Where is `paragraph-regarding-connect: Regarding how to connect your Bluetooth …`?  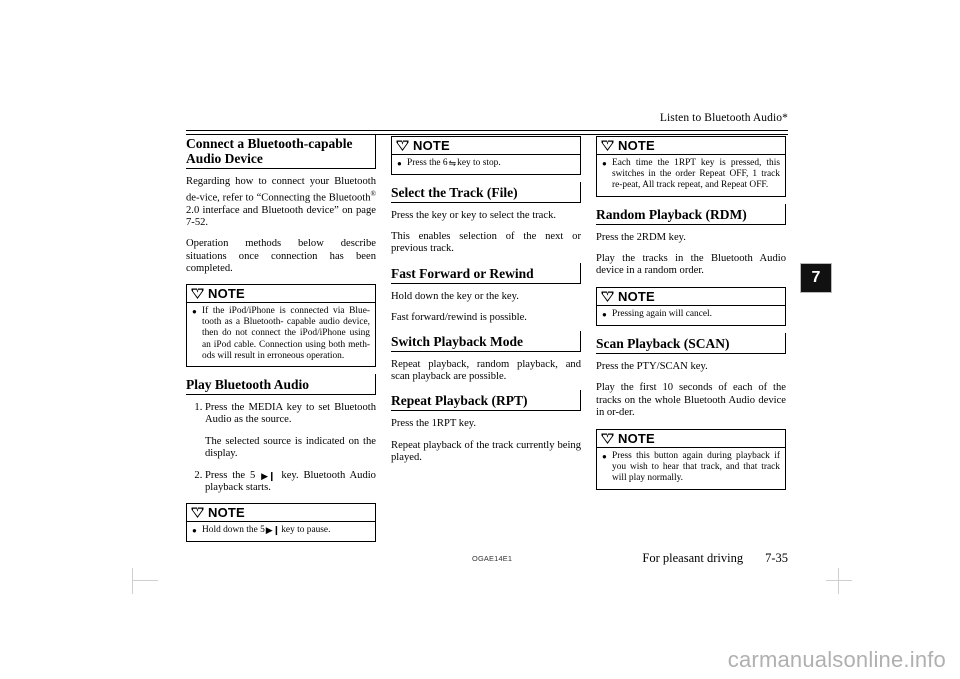 paragraph-regarding-connect: Regarding how to connect your Bluetooth … is located at coordinates (281, 202).